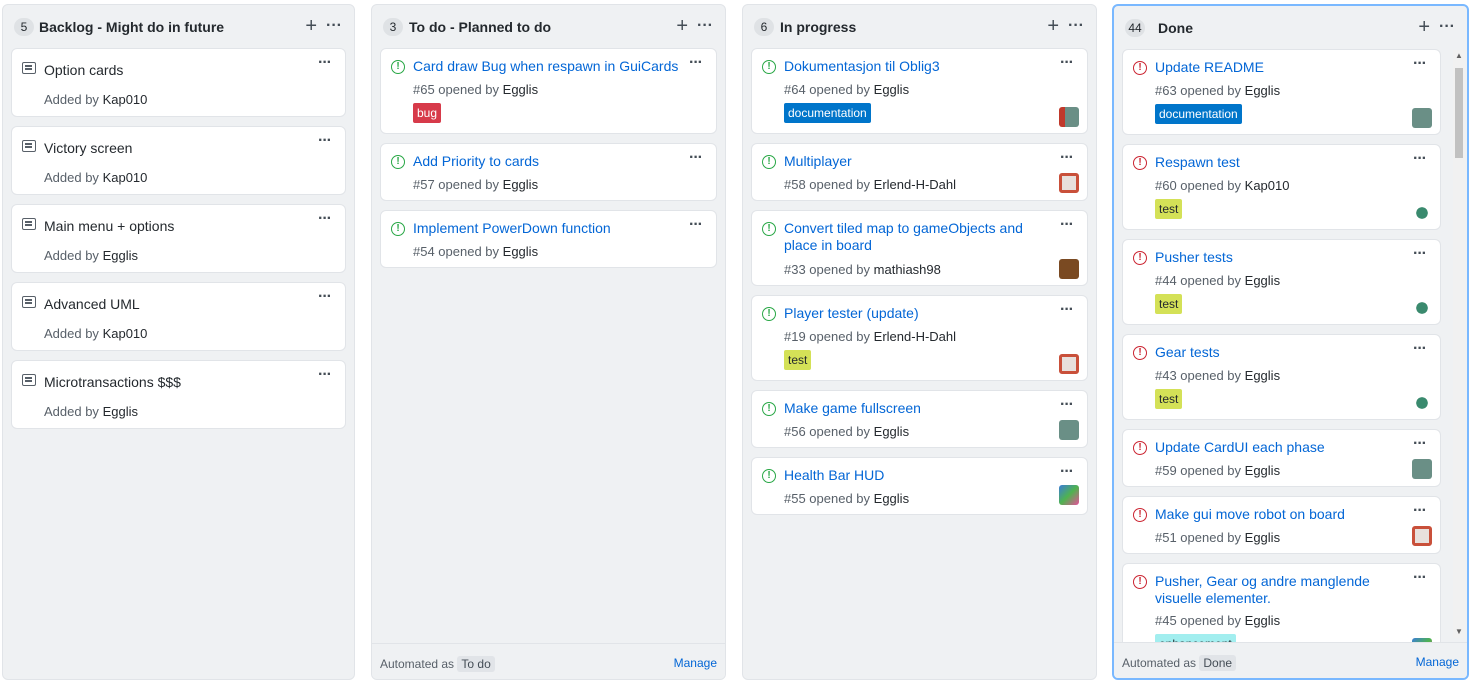 The height and width of the screenshot is (686, 1471). I want to click on issue-title: Make game fullscreen, so click(917, 408).